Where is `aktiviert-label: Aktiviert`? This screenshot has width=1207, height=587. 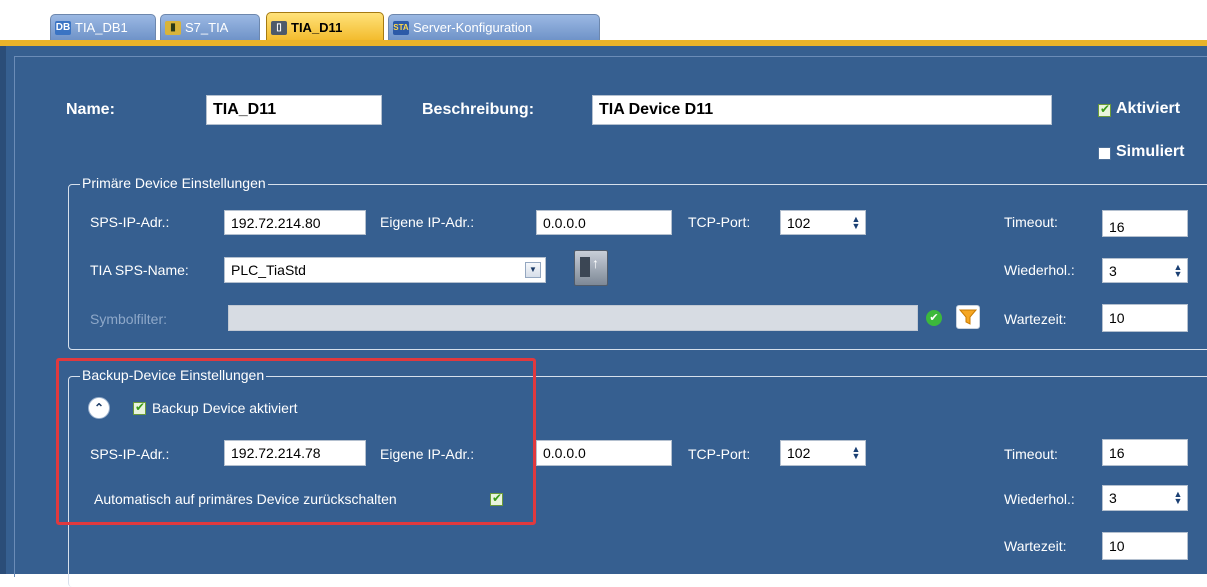 aktiviert-label: Aktiviert is located at coordinates (1148, 108).